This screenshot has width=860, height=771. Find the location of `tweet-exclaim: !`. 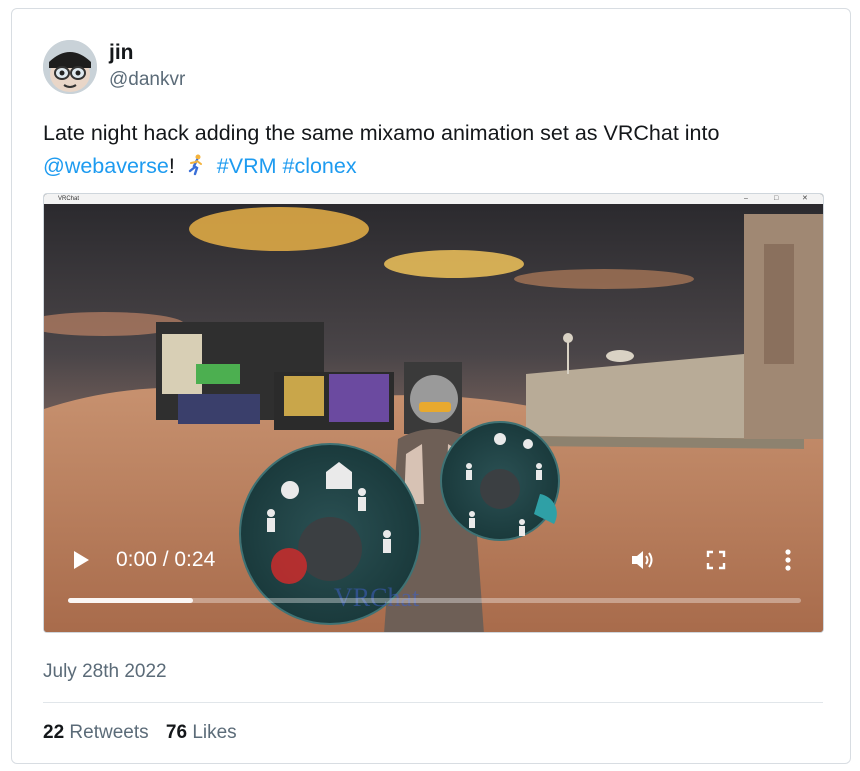

tweet-exclaim: ! is located at coordinates (171, 166).